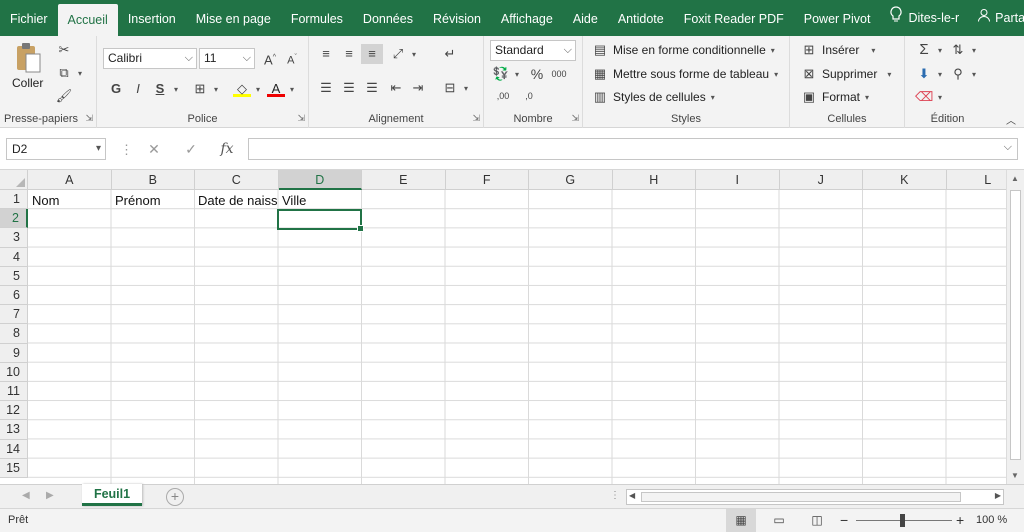  What do you see at coordinates (236, 200) in the screenshot?
I see `cell-c1: Date de naissa` at bounding box center [236, 200].